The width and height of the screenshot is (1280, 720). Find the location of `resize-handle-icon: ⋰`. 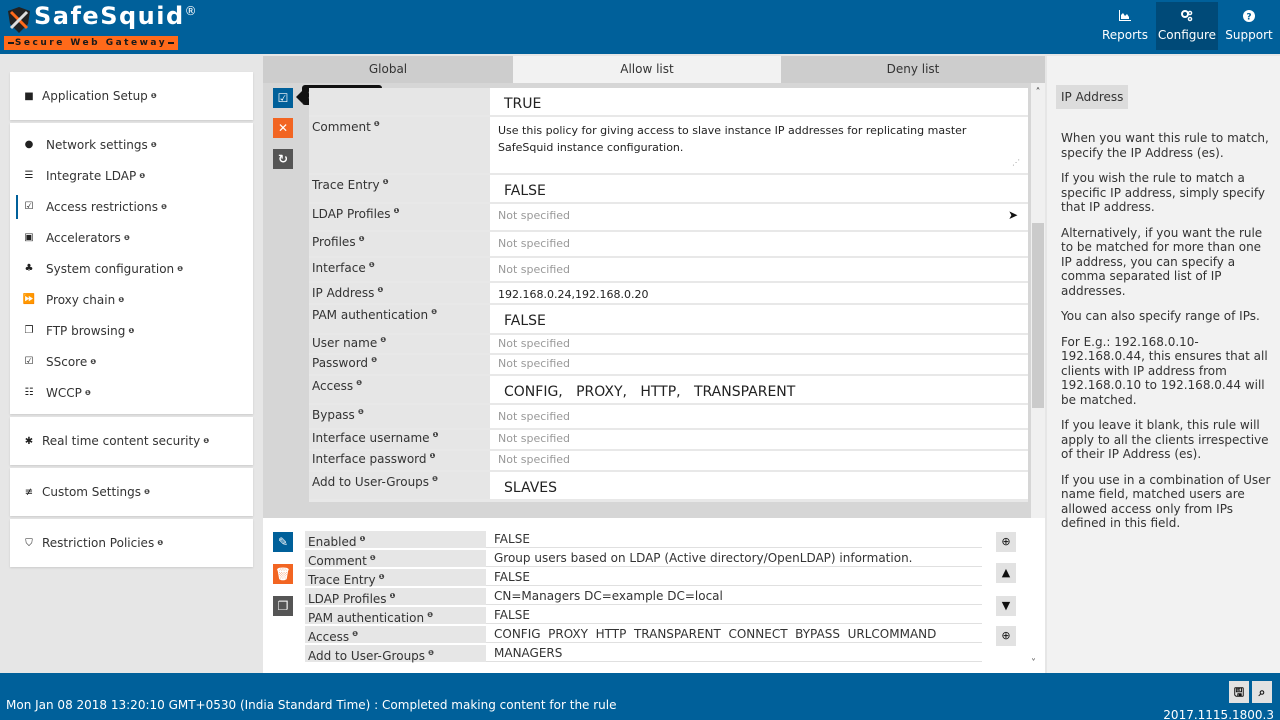

resize-handle-icon: ⋰ is located at coordinates (1016, 162).